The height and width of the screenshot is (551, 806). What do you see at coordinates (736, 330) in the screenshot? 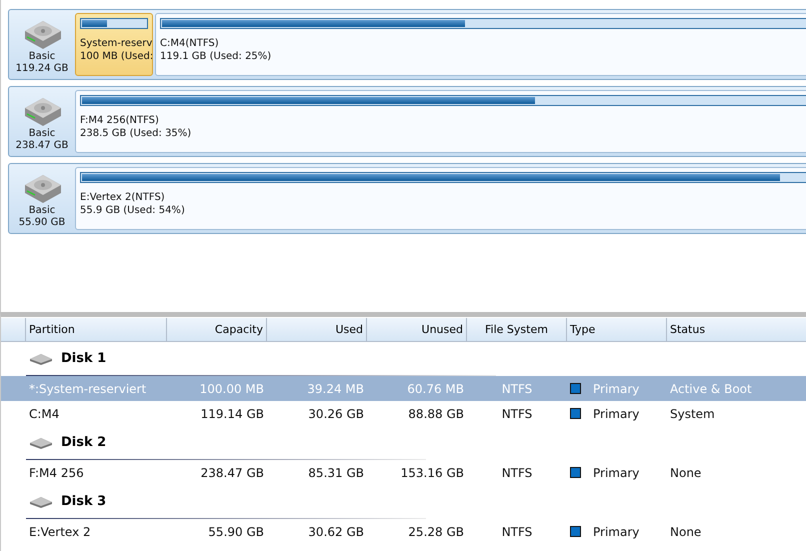
I see `column-header: Status` at bounding box center [736, 330].